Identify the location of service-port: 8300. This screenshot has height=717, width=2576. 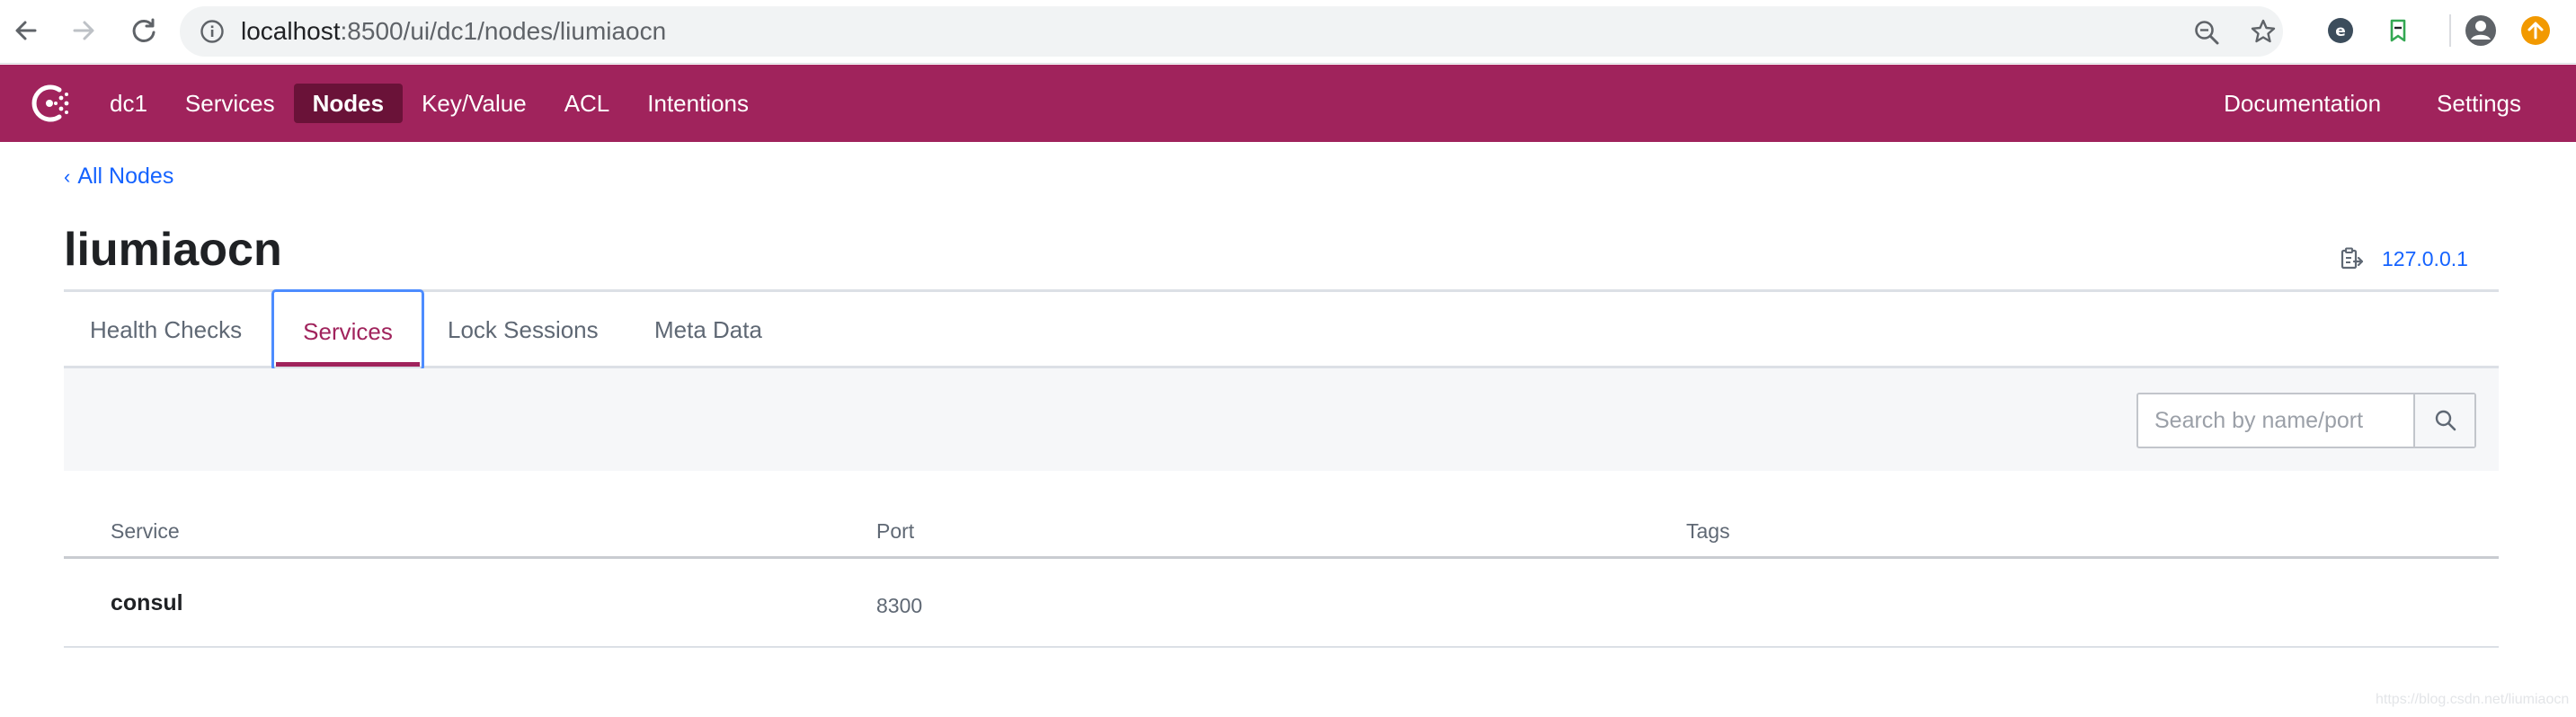
(899, 605).